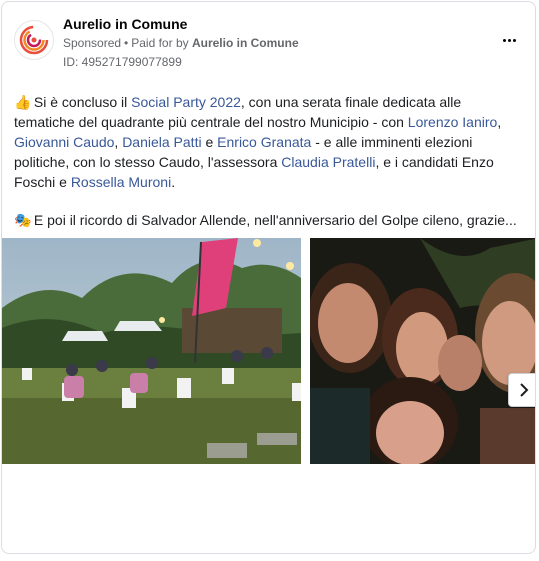 The height and width of the screenshot is (561, 539). Describe the element at coordinates (122, 62) in the screenshot. I see `ad-id: ID: 495271799077899` at that location.